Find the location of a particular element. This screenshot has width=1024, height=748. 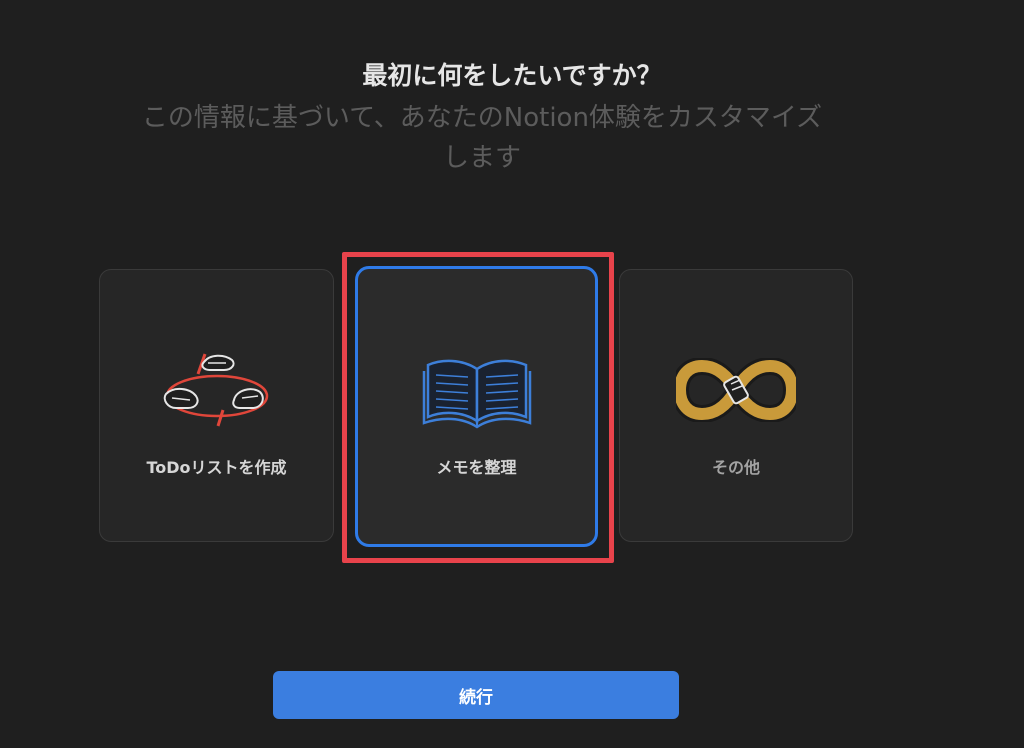

open-book-icon is located at coordinates (476, 394).